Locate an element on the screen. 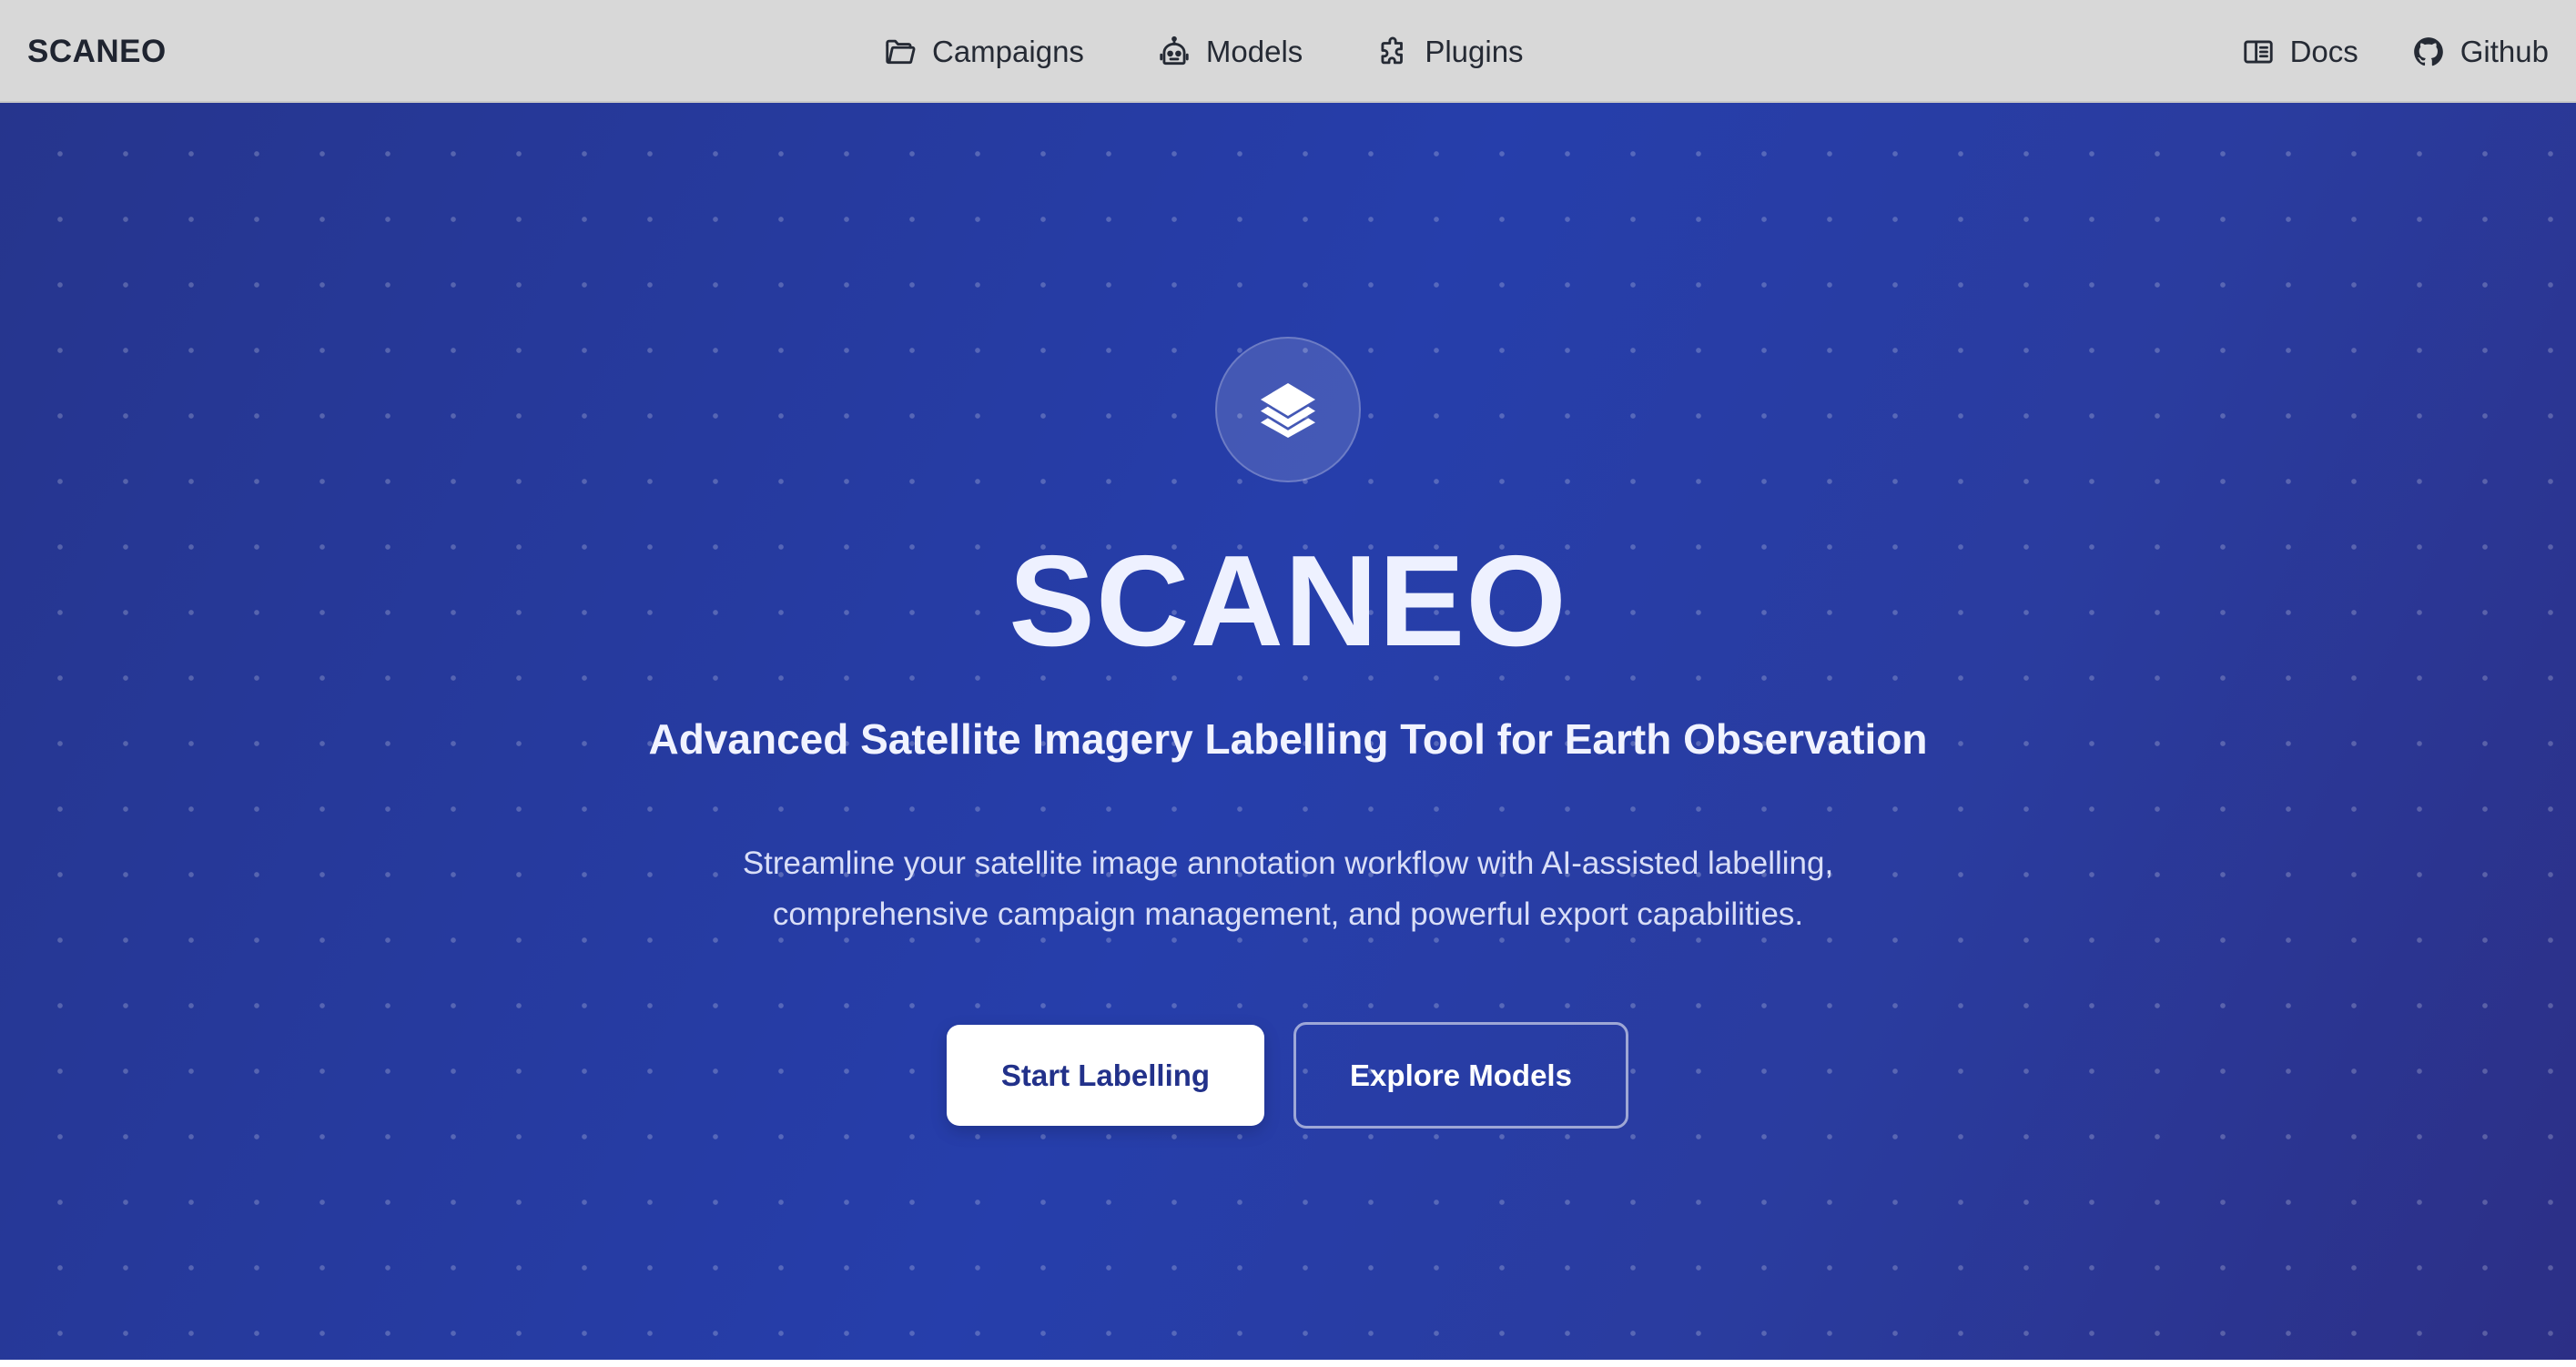 Image resolution: width=2576 pixels, height=1367 pixels. brand-logo-text: SCANEO is located at coordinates (97, 51).